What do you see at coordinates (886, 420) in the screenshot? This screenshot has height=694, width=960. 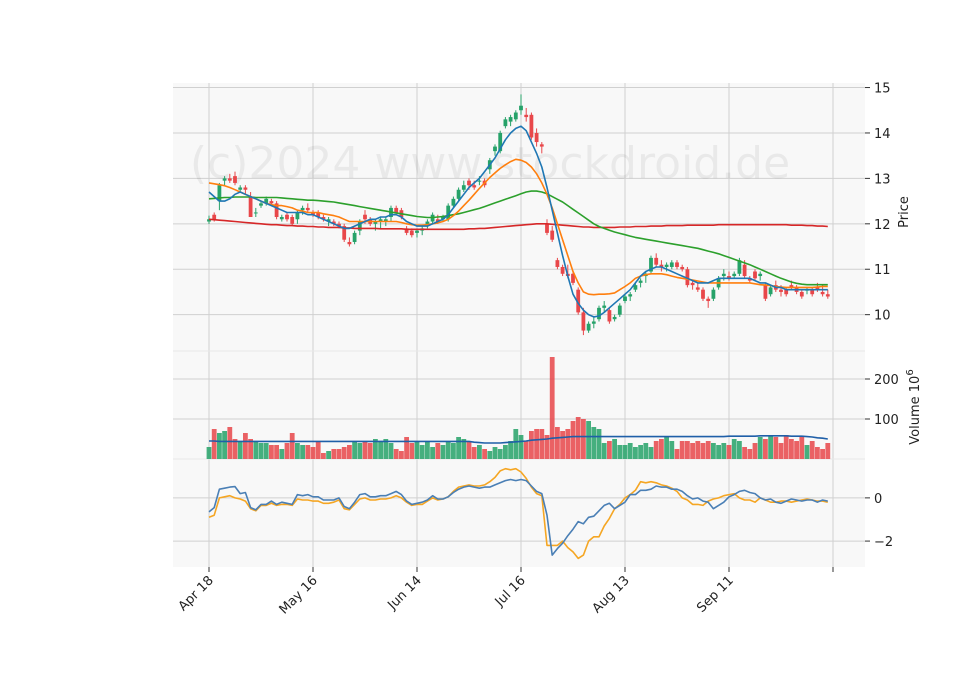 I see `volume-tick-label: 100` at bounding box center [886, 420].